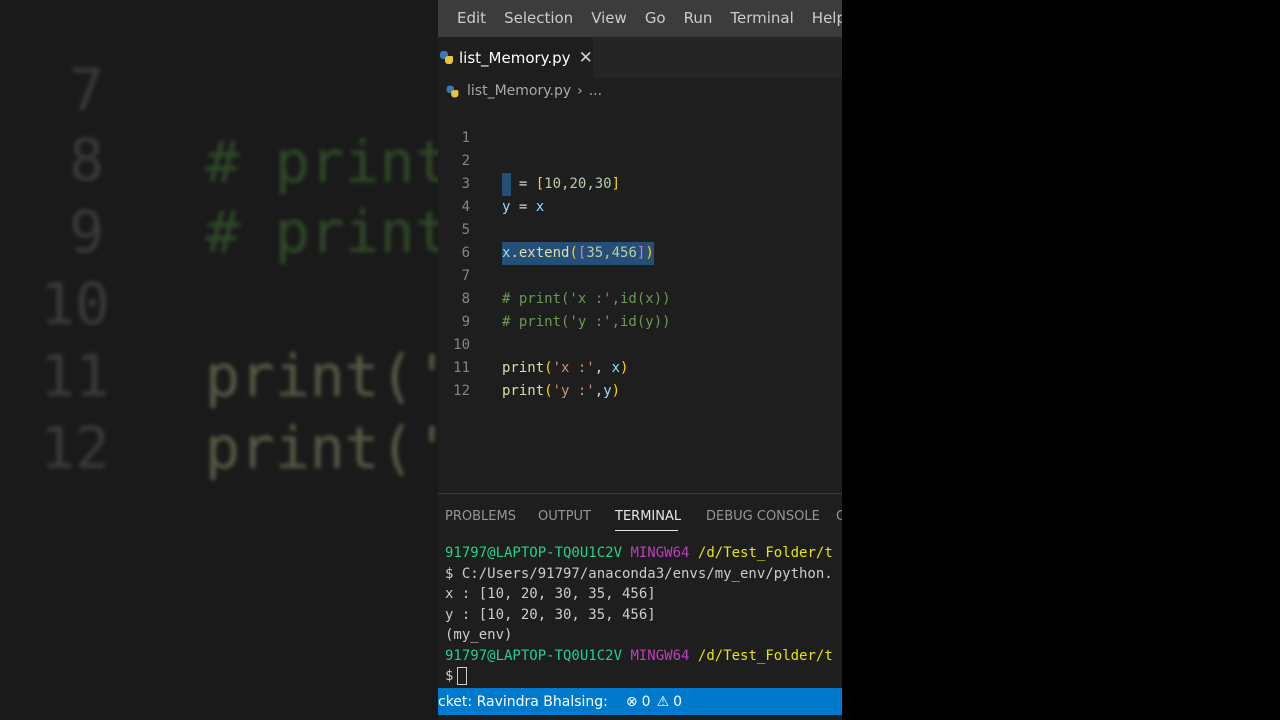  I want to click on tab-debug-console: DEBUG CONSOLE, so click(763, 517).